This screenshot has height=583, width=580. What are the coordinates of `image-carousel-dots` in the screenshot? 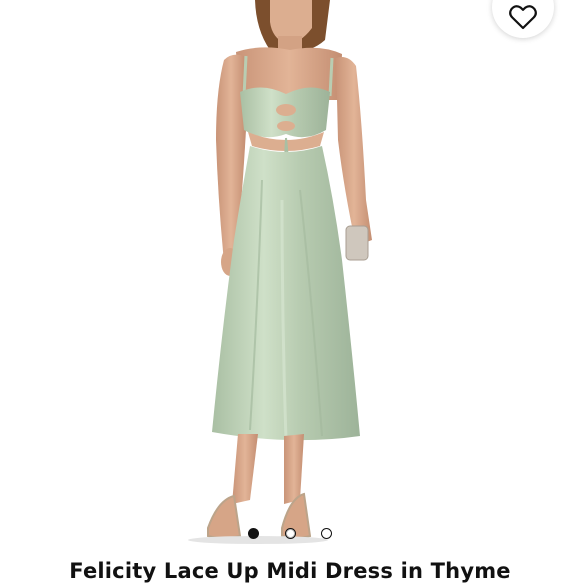 It's located at (290, 533).